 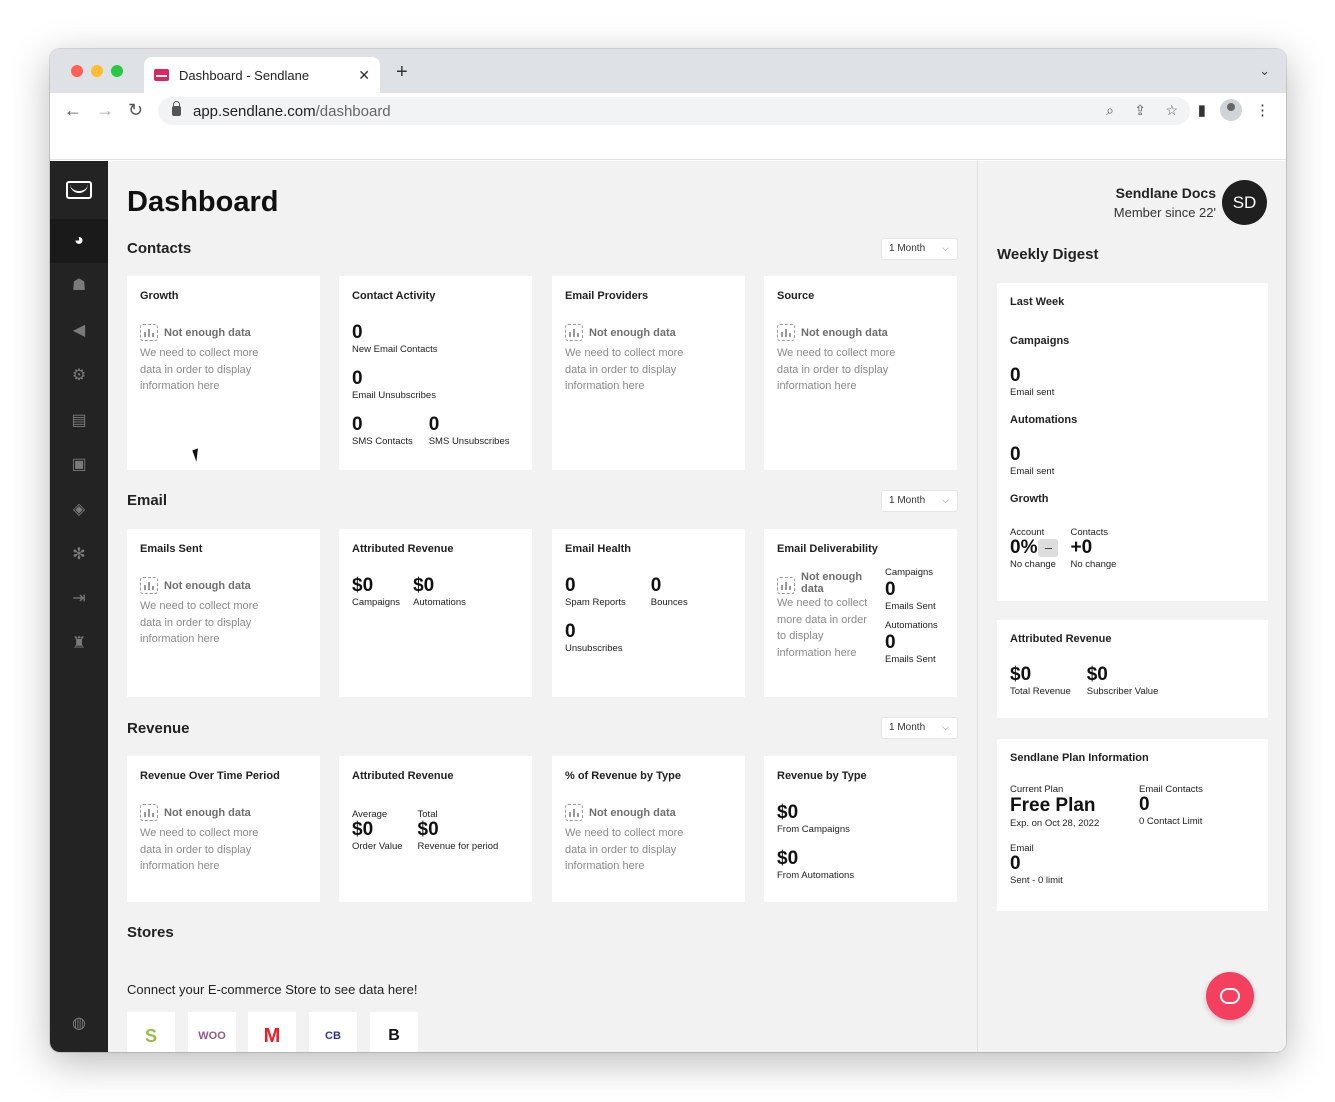 I want to click on page-title: Dashboard, so click(x=203, y=202).